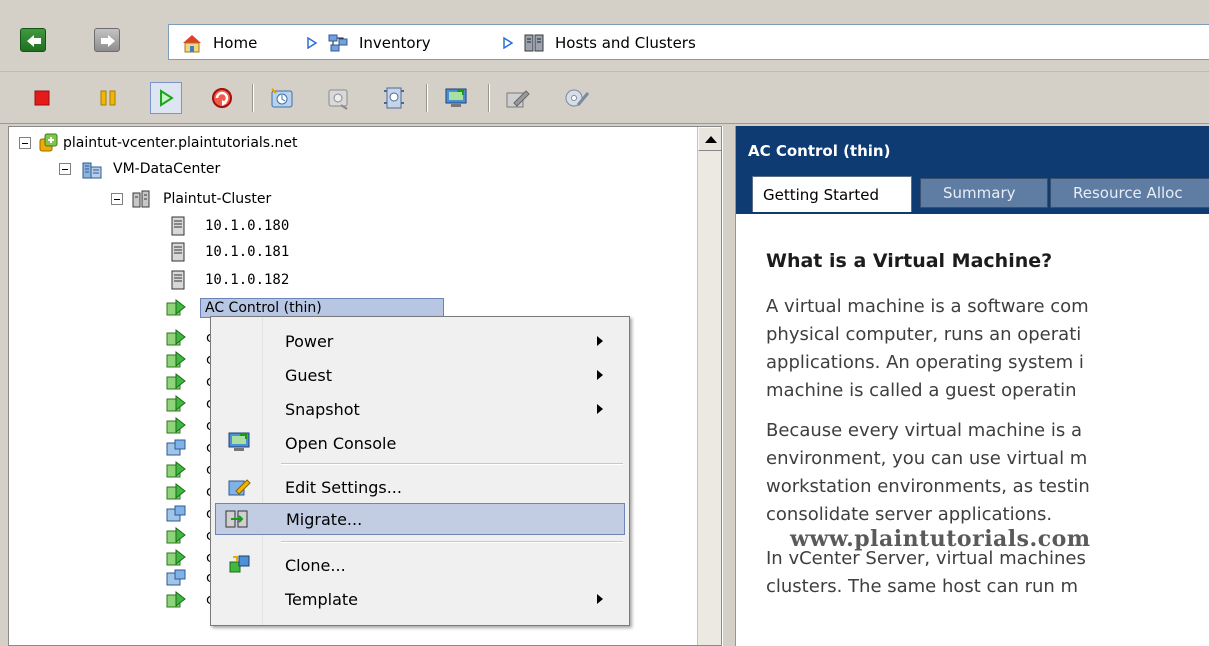  I want to click on tree-item-vm-selected-label: AC Control (thin), so click(322, 308).